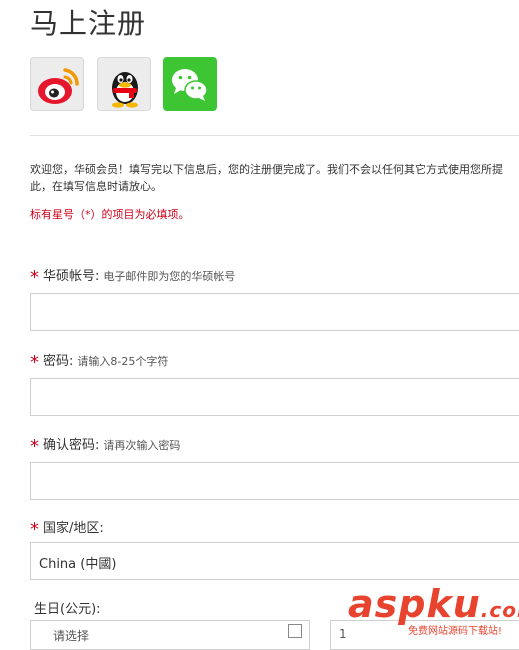  What do you see at coordinates (125, 90) in the screenshot?
I see `qq-penguin-icon` at bounding box center [125, 90].